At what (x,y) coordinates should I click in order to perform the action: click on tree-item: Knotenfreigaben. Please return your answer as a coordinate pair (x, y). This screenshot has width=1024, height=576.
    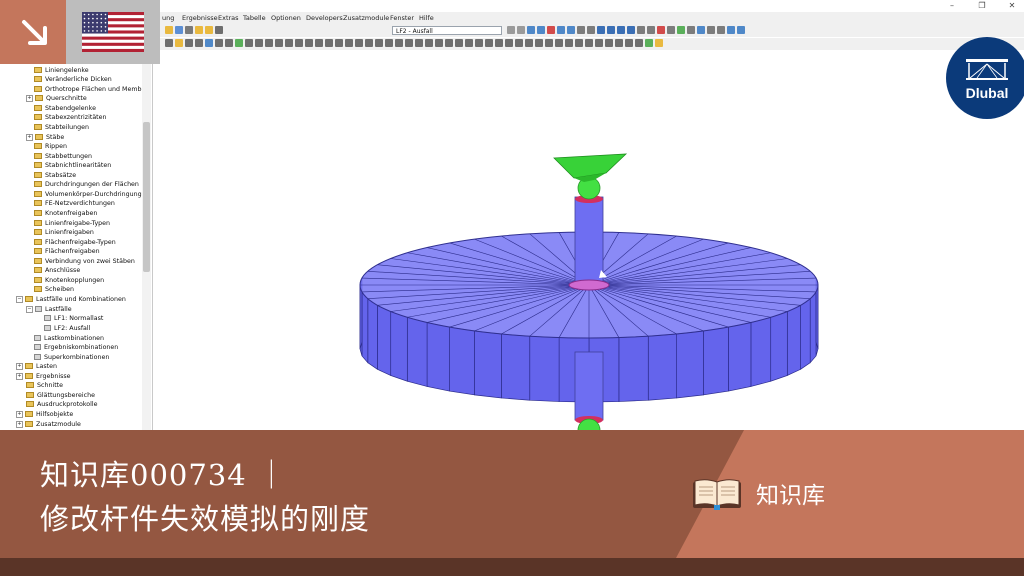
    Looking at the image, I should click on (65, 214).